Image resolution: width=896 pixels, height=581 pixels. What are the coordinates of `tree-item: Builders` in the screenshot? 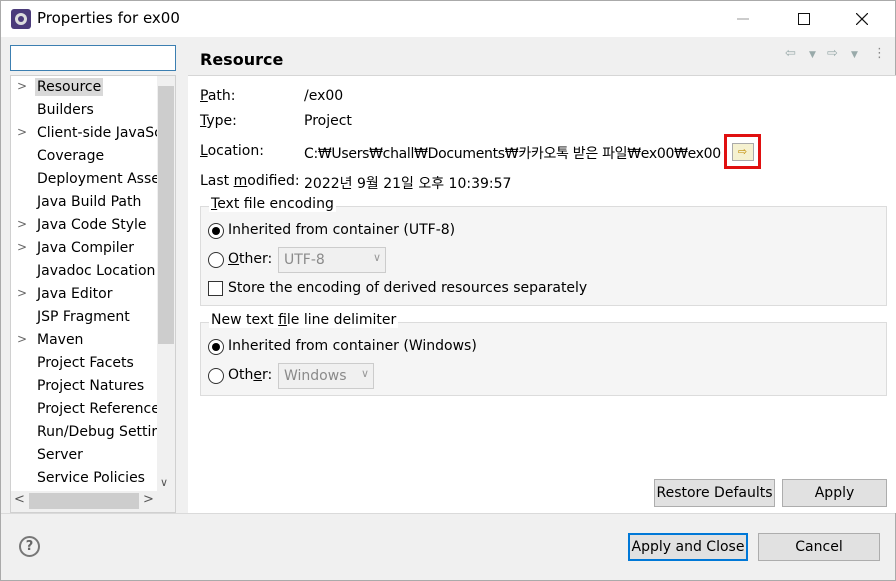 It's located at (84, 111).